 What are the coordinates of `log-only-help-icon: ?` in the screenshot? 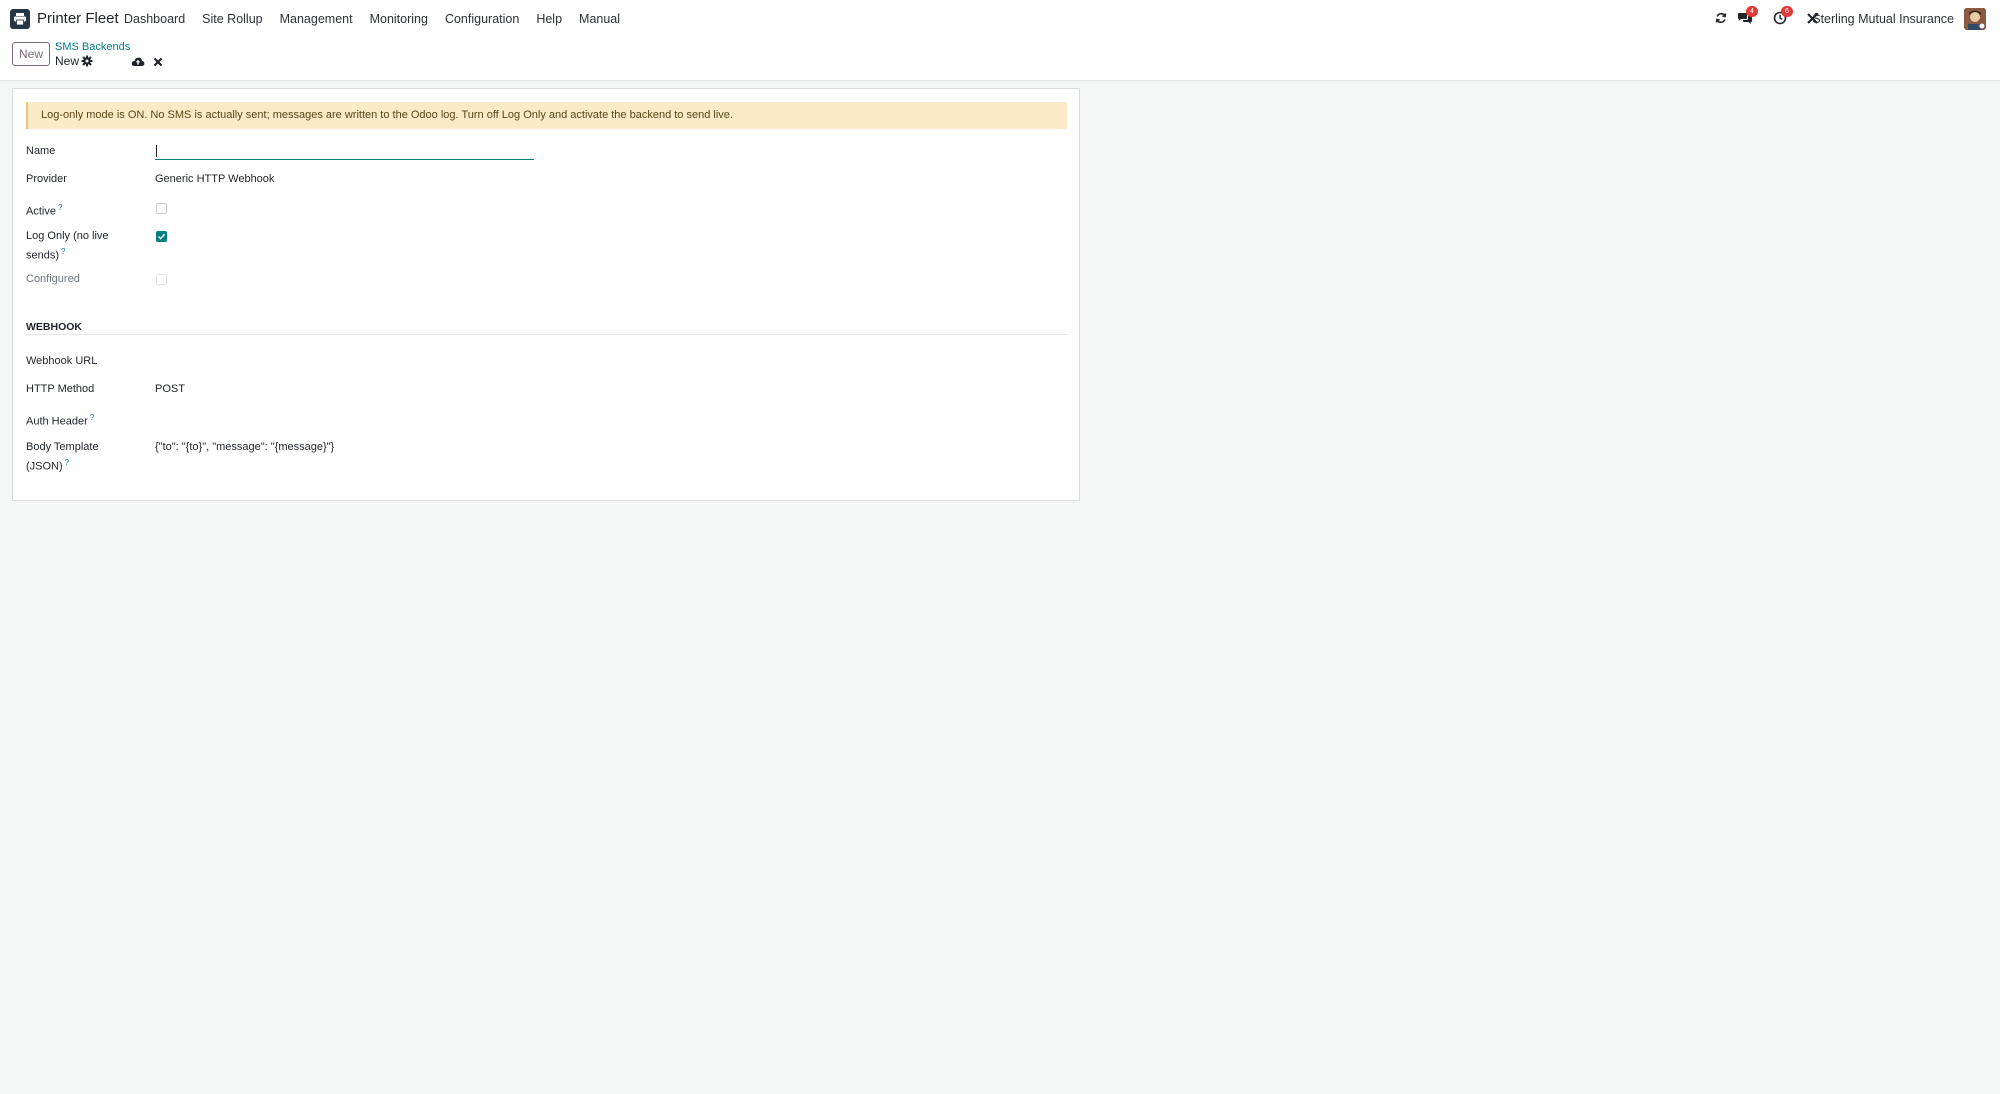 It's located at (63, 251).